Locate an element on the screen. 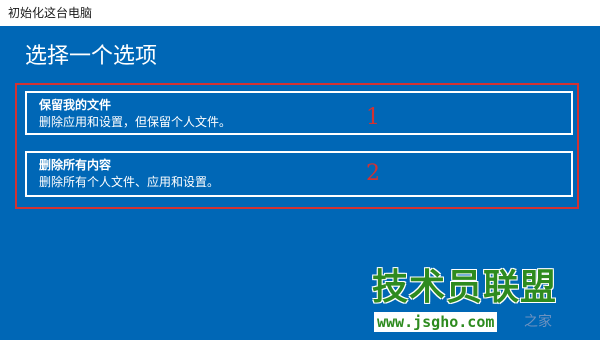 Image resolution: width=600 pixels, height=340 pixels. option-remove-everything: 删除所有内容 删除所有个人文件、应用和设置。 is located at coordinates (299, 174).